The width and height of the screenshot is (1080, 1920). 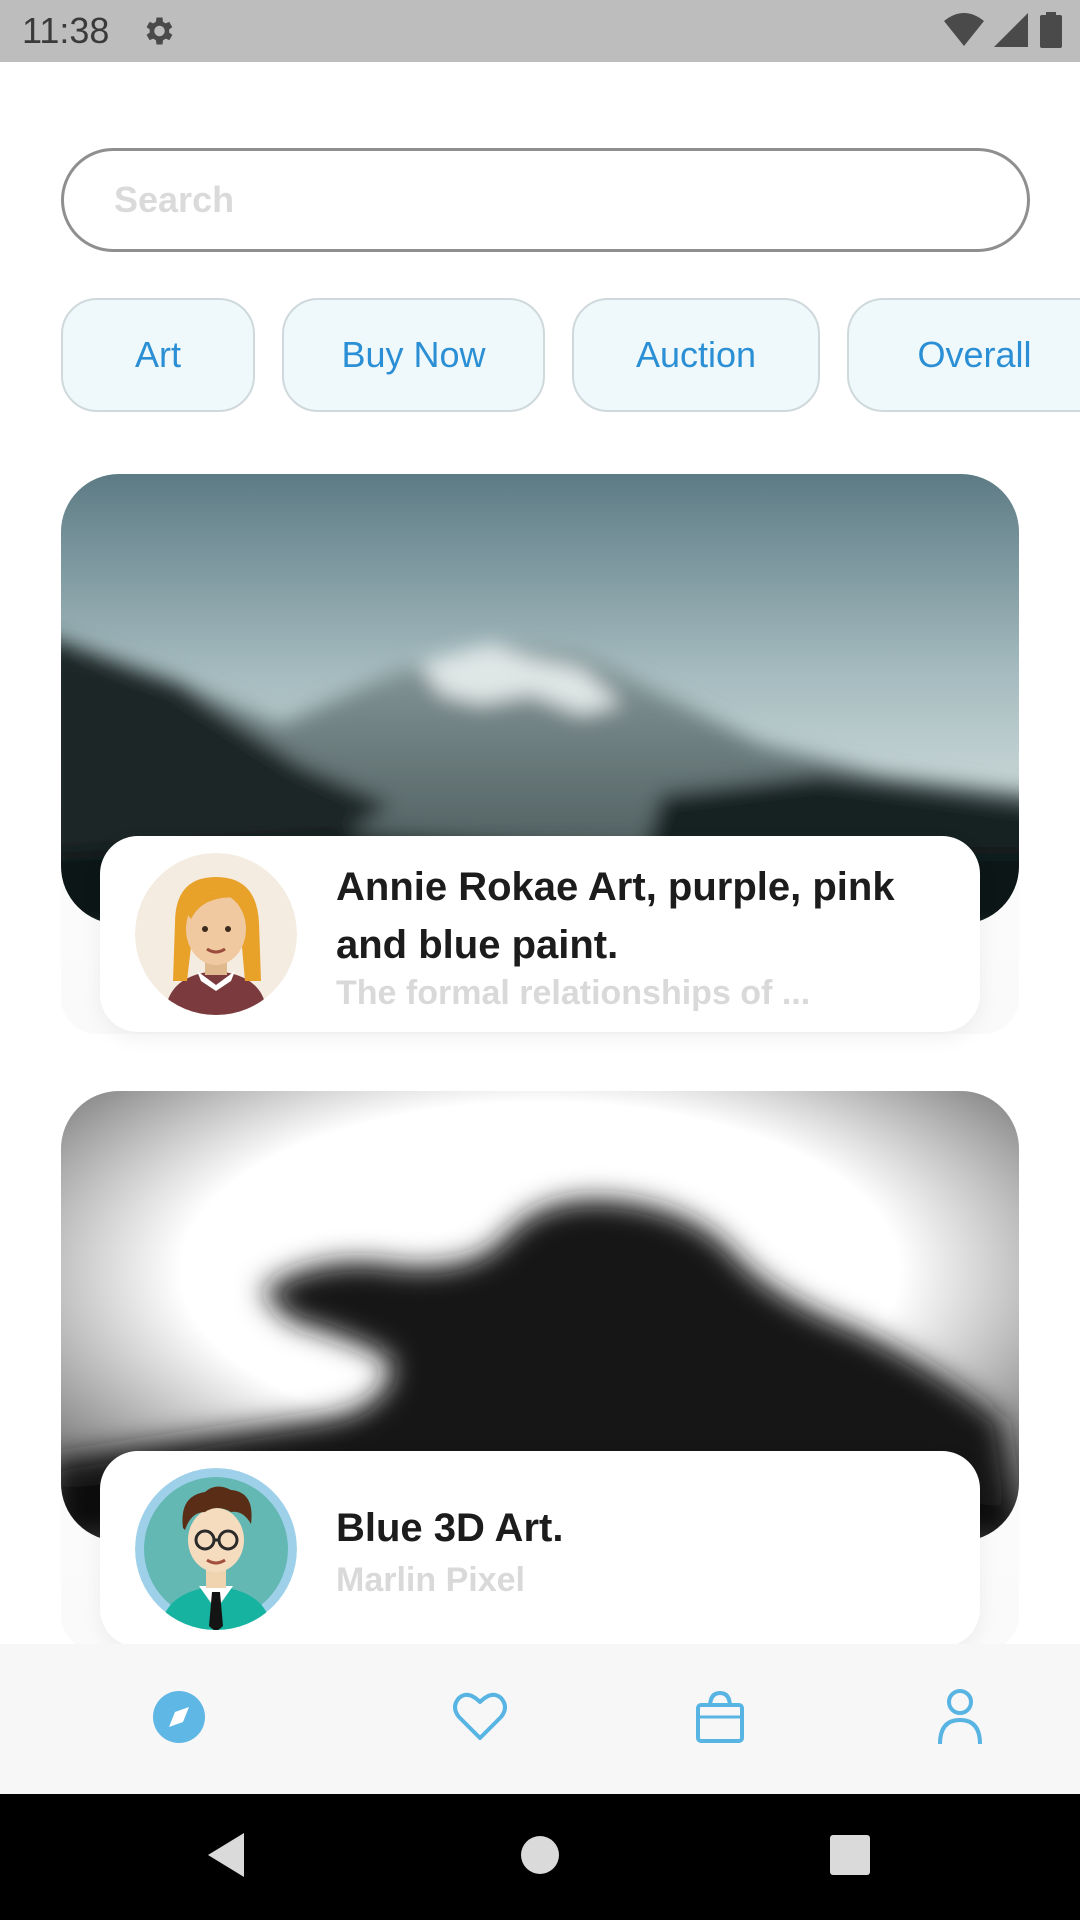 I want to click on chip-label: Art, so click(x=157, y=354).